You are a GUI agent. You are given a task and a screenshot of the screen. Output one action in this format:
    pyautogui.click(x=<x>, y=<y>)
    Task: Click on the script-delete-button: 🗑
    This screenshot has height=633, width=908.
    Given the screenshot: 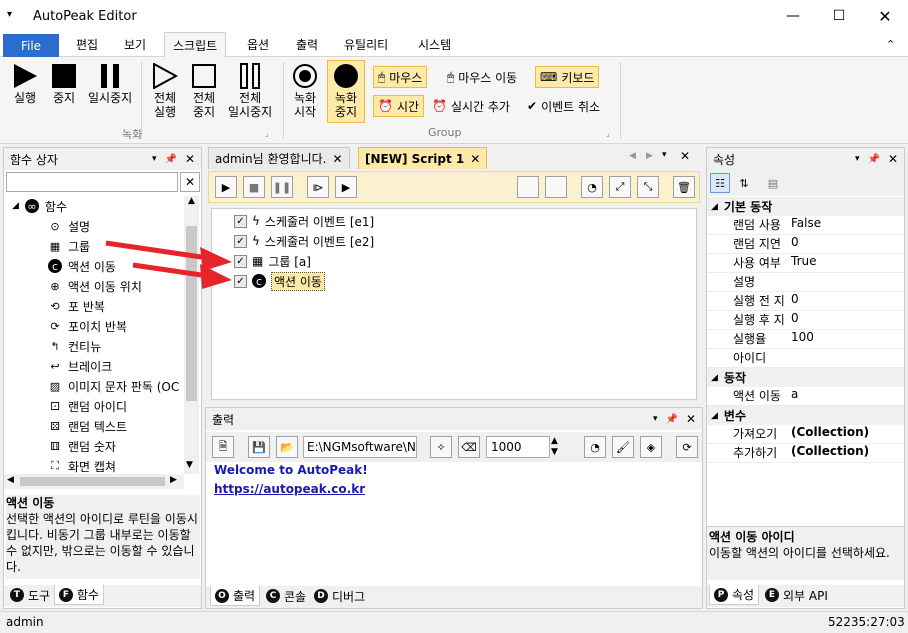 What is the action you would take?
    pyautogui.click(x=684, y=187)
    